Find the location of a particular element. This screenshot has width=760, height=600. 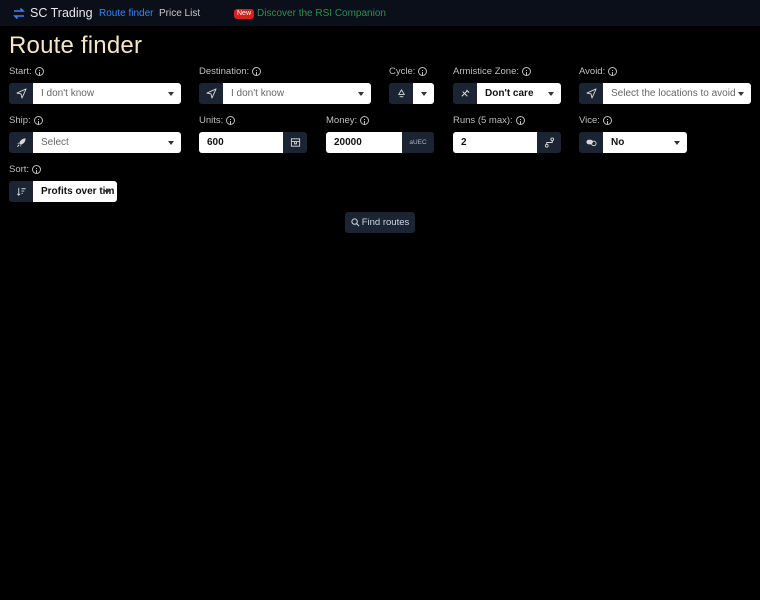

cycle-select is located at coordinates (423, 93).